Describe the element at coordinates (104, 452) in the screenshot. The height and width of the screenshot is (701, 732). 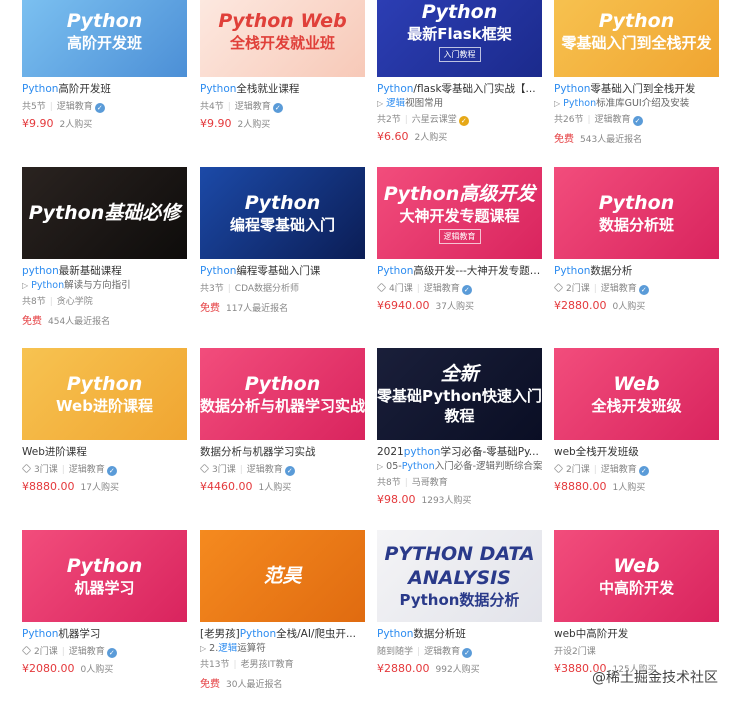
I see `course-title: Web进阶课程` at that location.